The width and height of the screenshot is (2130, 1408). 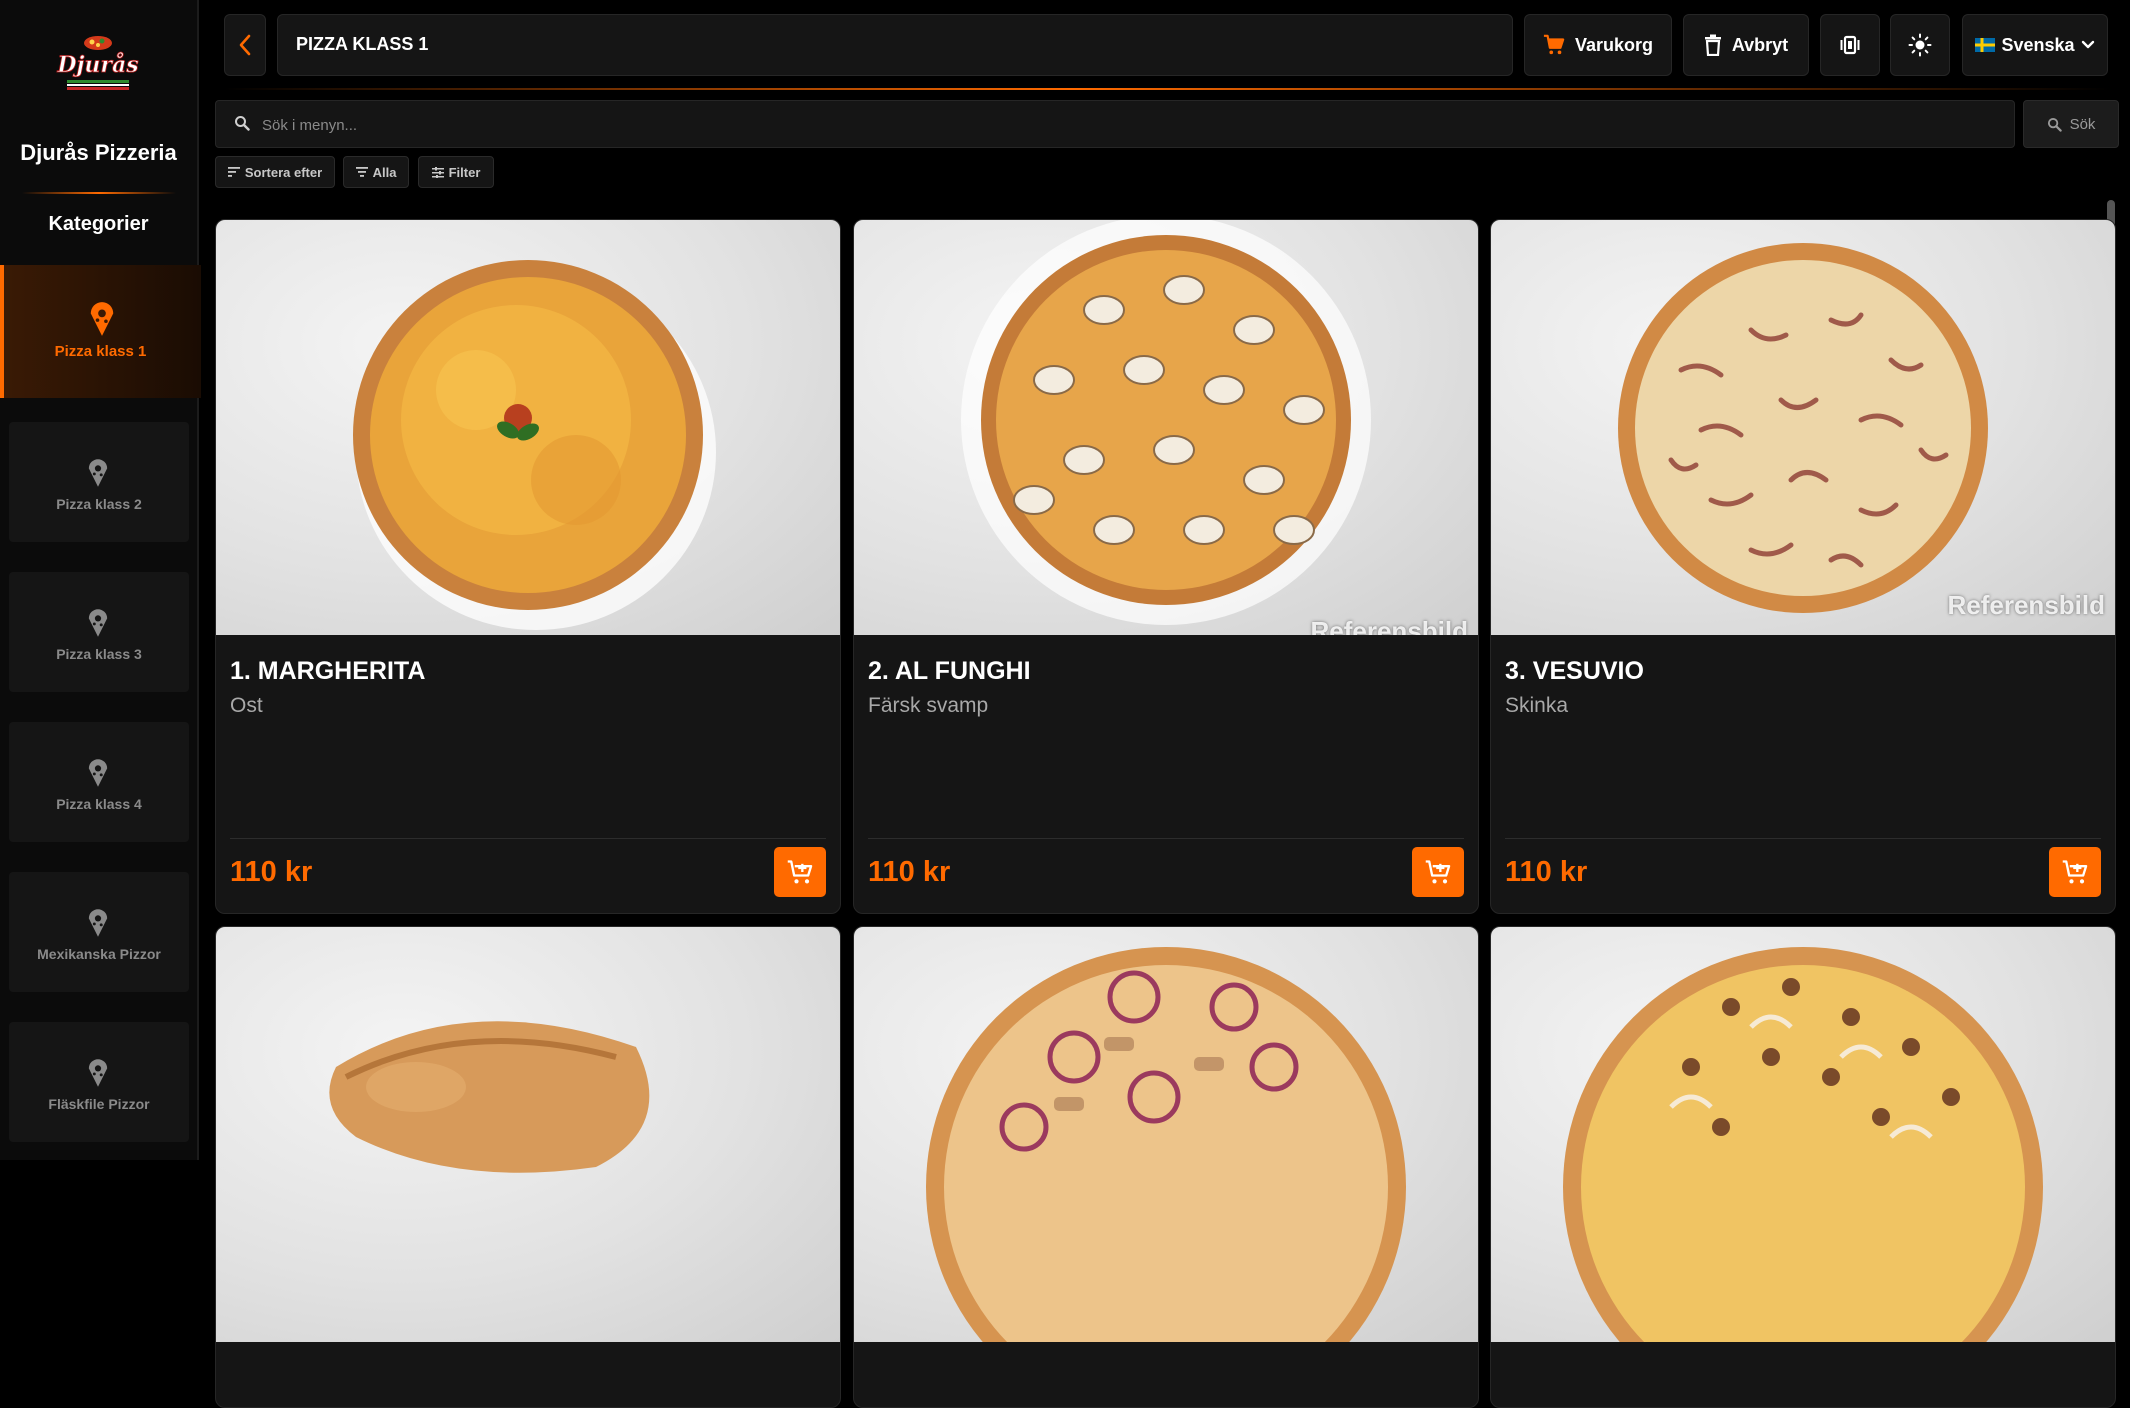 What do you see at coordinates (1985, 45) in the screenshot?
I see `swedish-flag-icon` at bounding box center [1985, 45].